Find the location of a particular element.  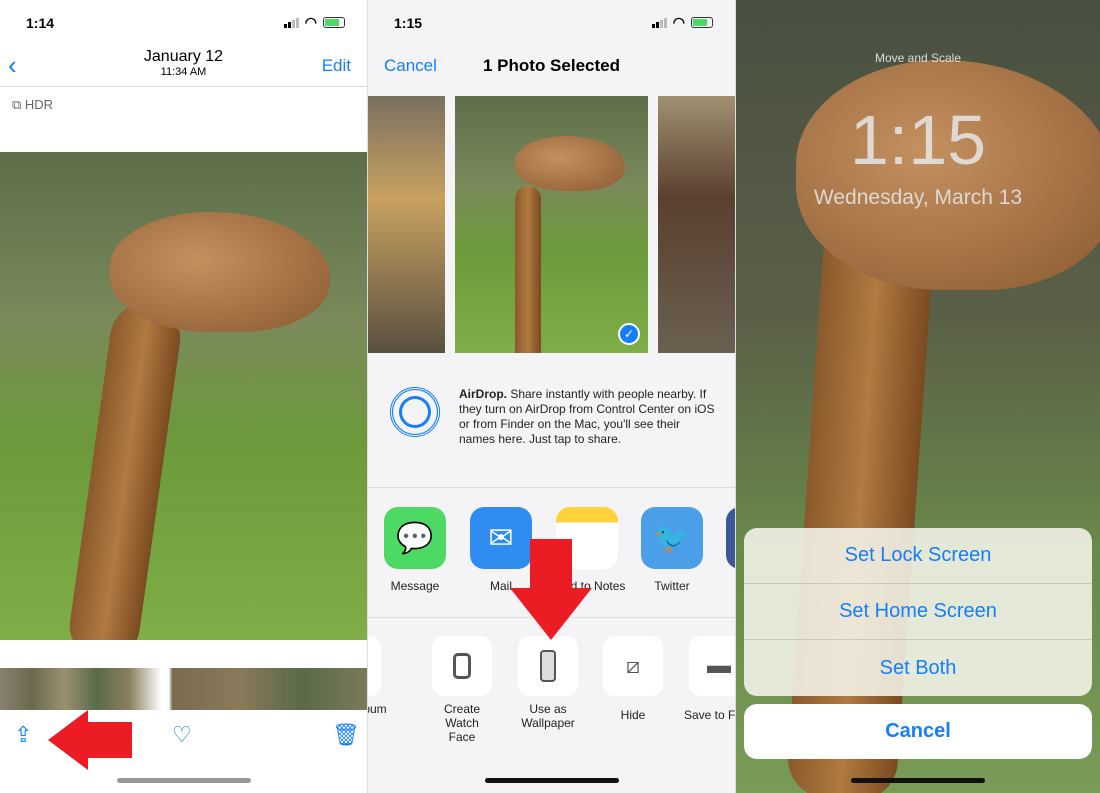

red-arrow-left is located at coordinates (68, 740).